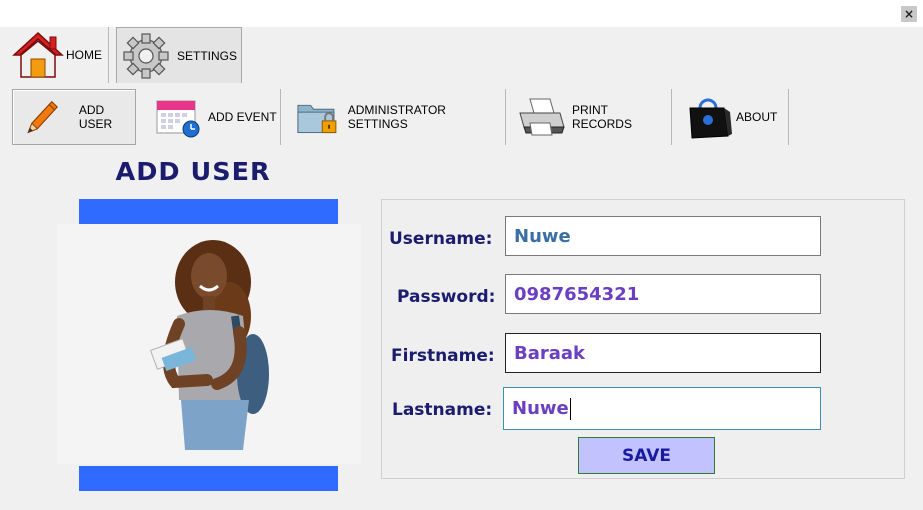 The image size is (923, 510). What do you see at coordinates (242, 117) in the screenshot?
I see `menu-label: ADD EVENT` at bounding box center [242, 117].